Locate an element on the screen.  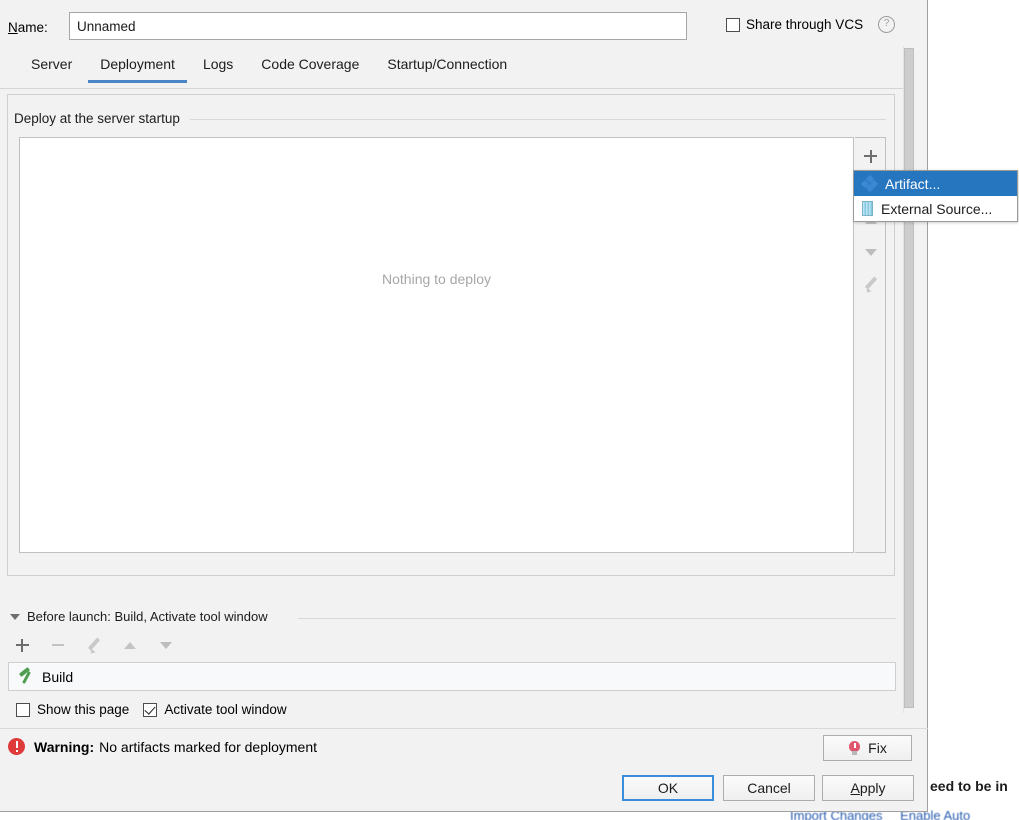
dialog-scrollbar-thumb is located at coordinates (909, 378).